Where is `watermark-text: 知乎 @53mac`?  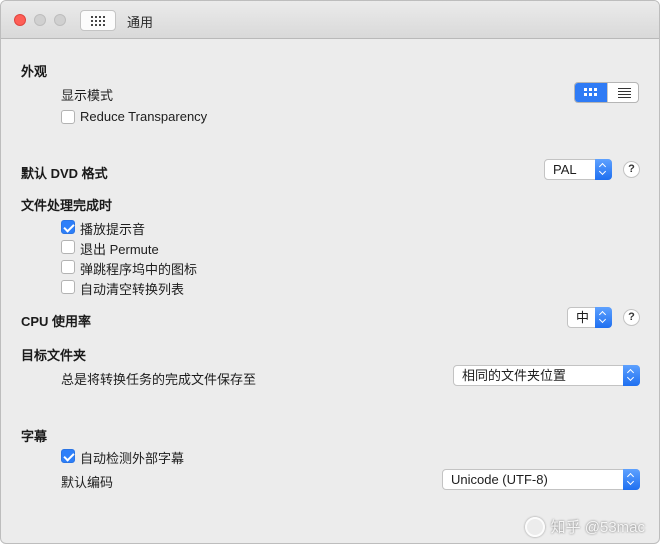
watermark-text: 知乎 @53mac is located at coordinates (597, 527).